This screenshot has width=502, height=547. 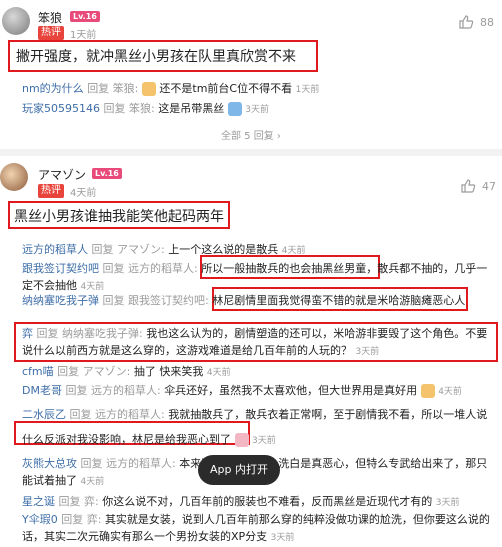 I want to click on reply-username: 二水辰乙, so click(x=44, y=414).